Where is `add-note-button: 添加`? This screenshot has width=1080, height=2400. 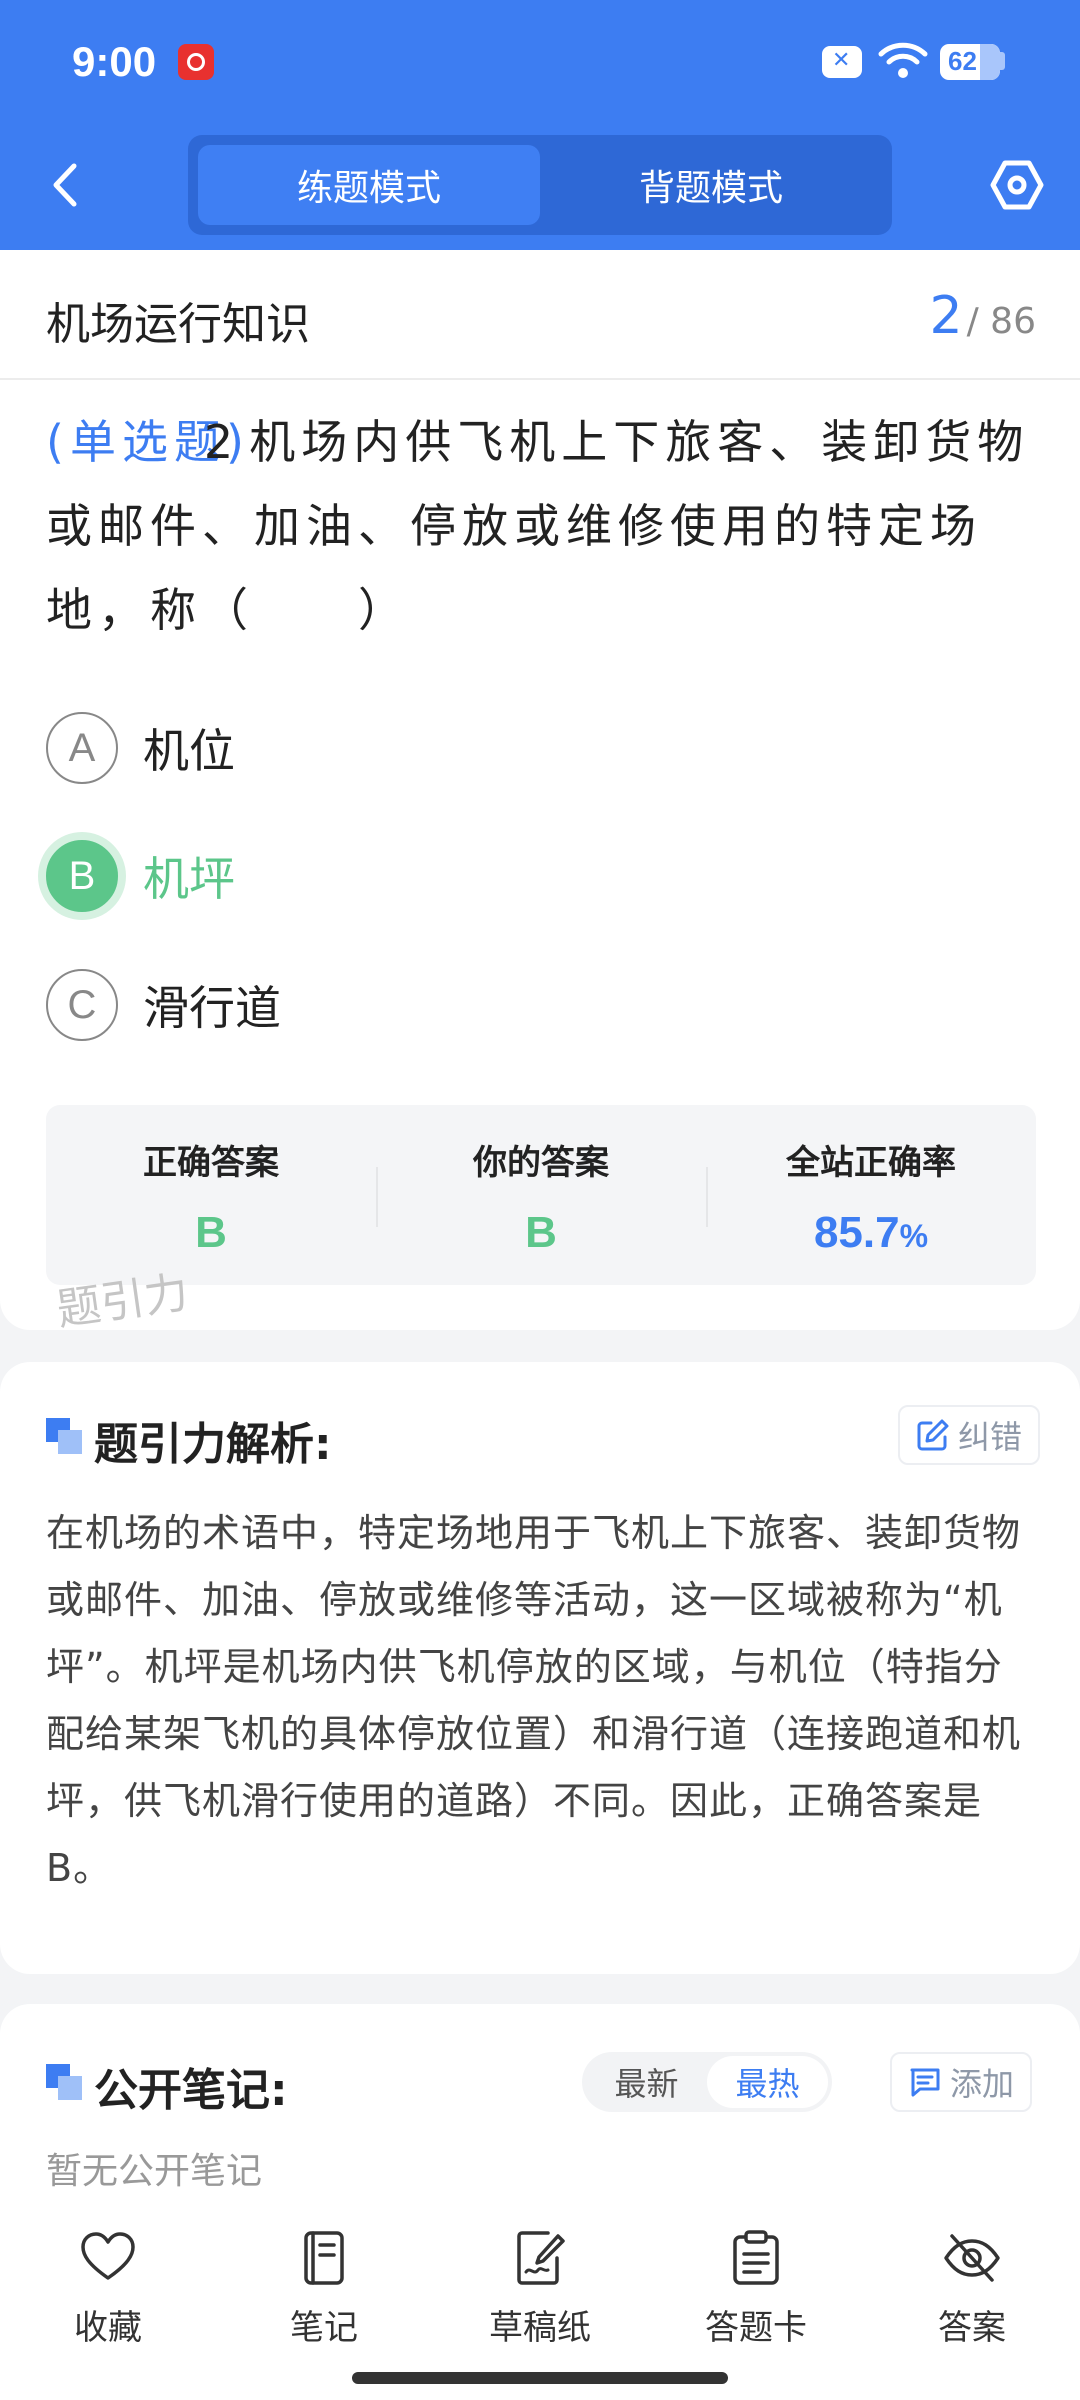 add-note-button: 添加 is located at coordinates (961, 2082).